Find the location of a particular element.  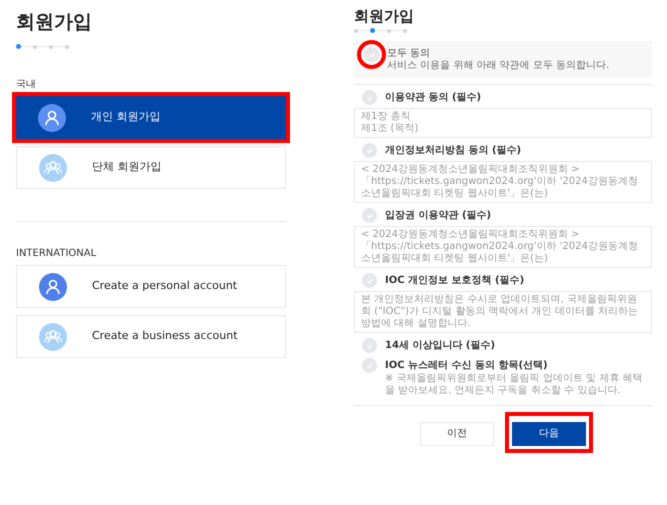

signup-option: 단체 회원가입 is located at coordinates (151, 167).